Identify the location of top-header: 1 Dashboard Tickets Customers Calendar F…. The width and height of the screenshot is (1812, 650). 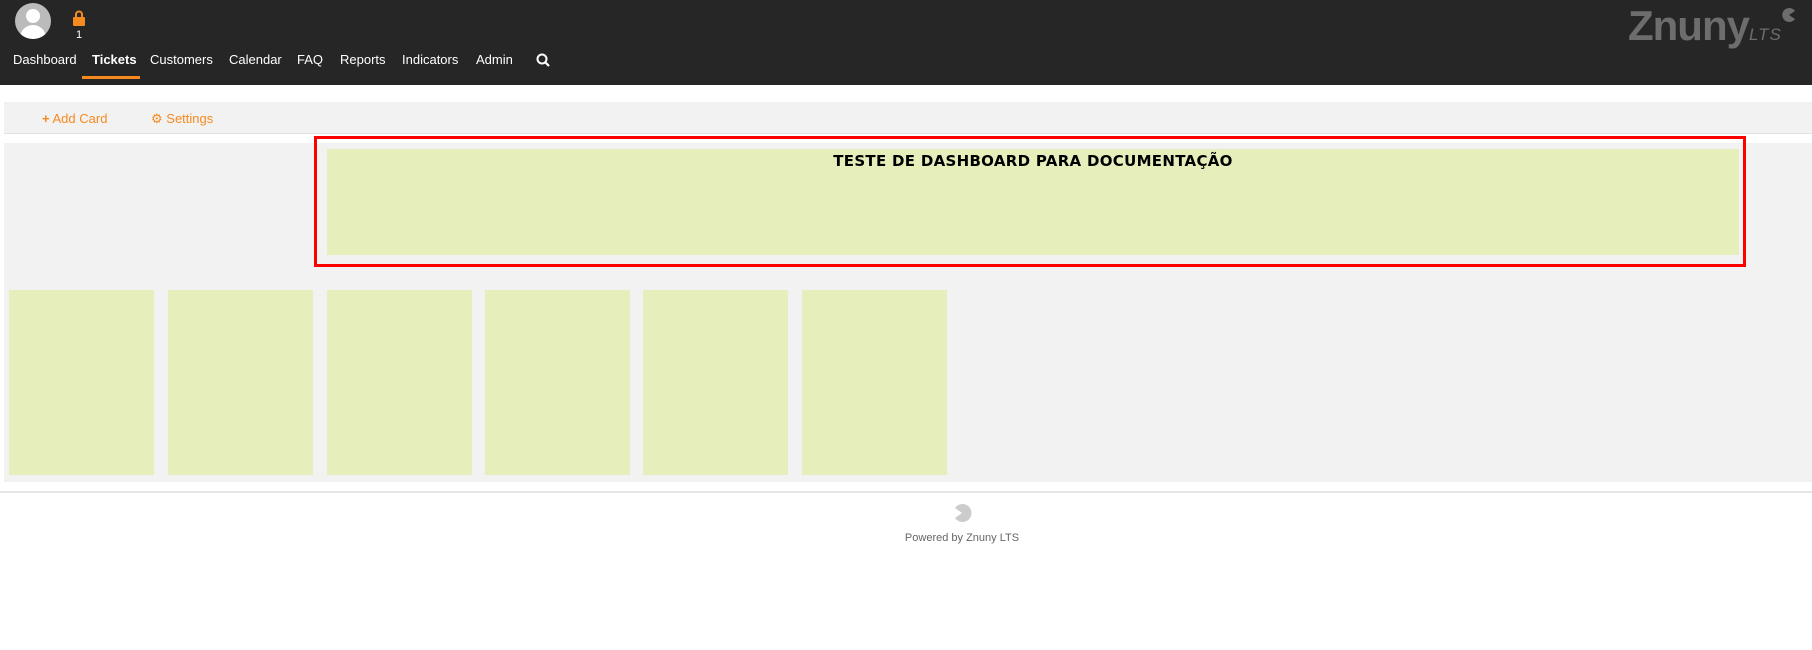
(906, 42).